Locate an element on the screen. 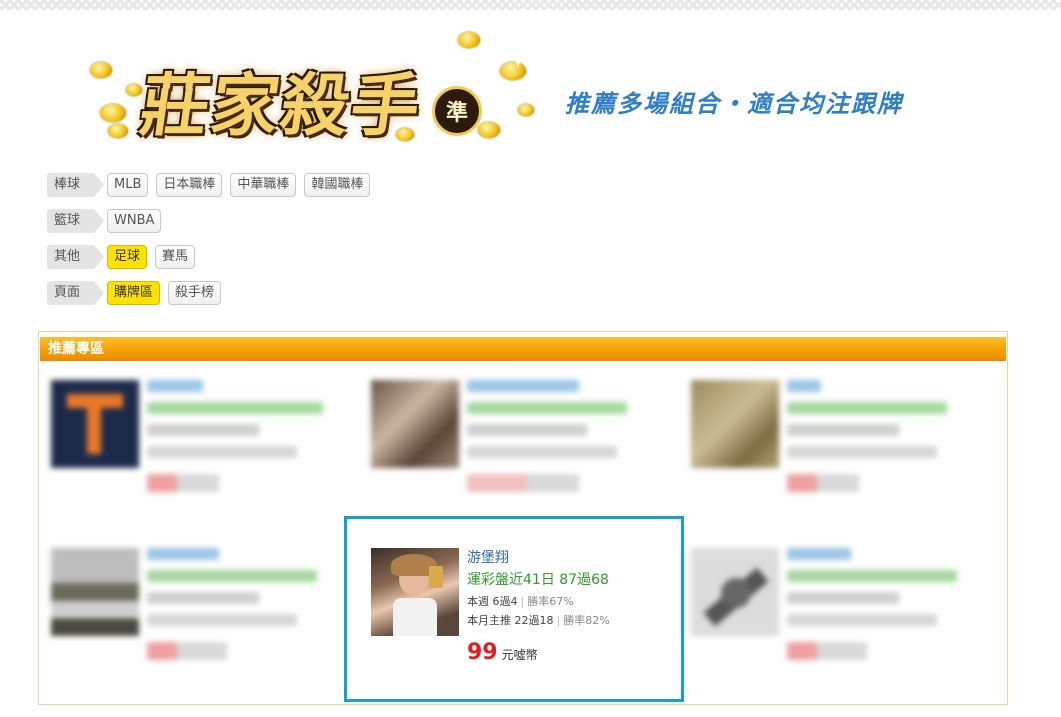 This screenshot has height=717, width=1061. selection-highlight is located at coordinates (514, 609).